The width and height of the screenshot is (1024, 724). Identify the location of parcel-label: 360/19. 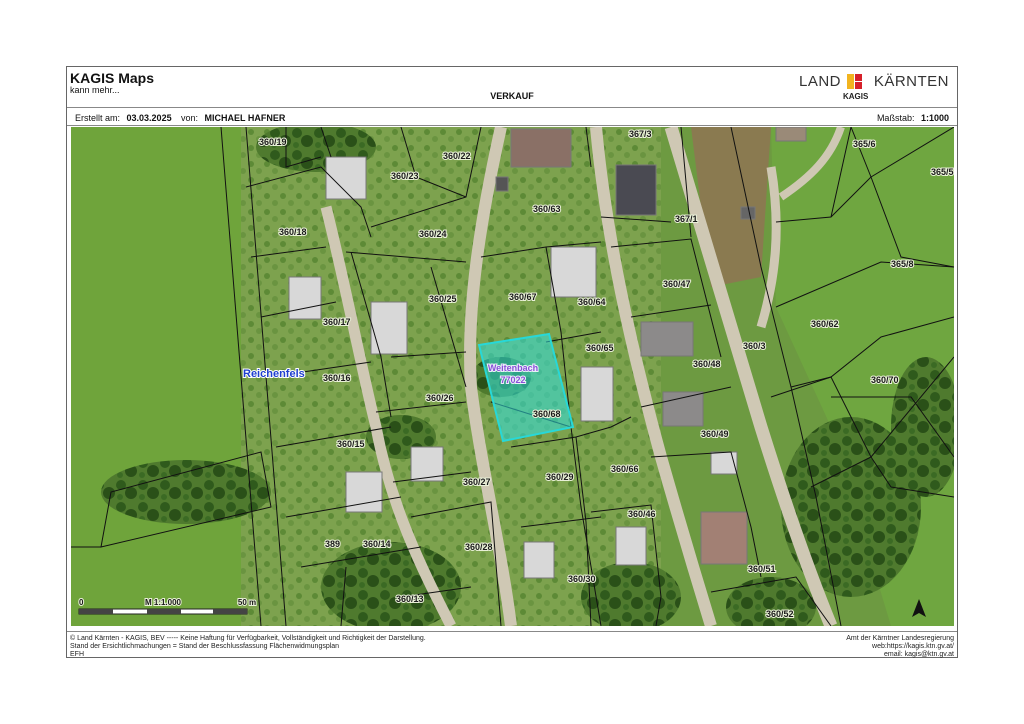
(273, 142).